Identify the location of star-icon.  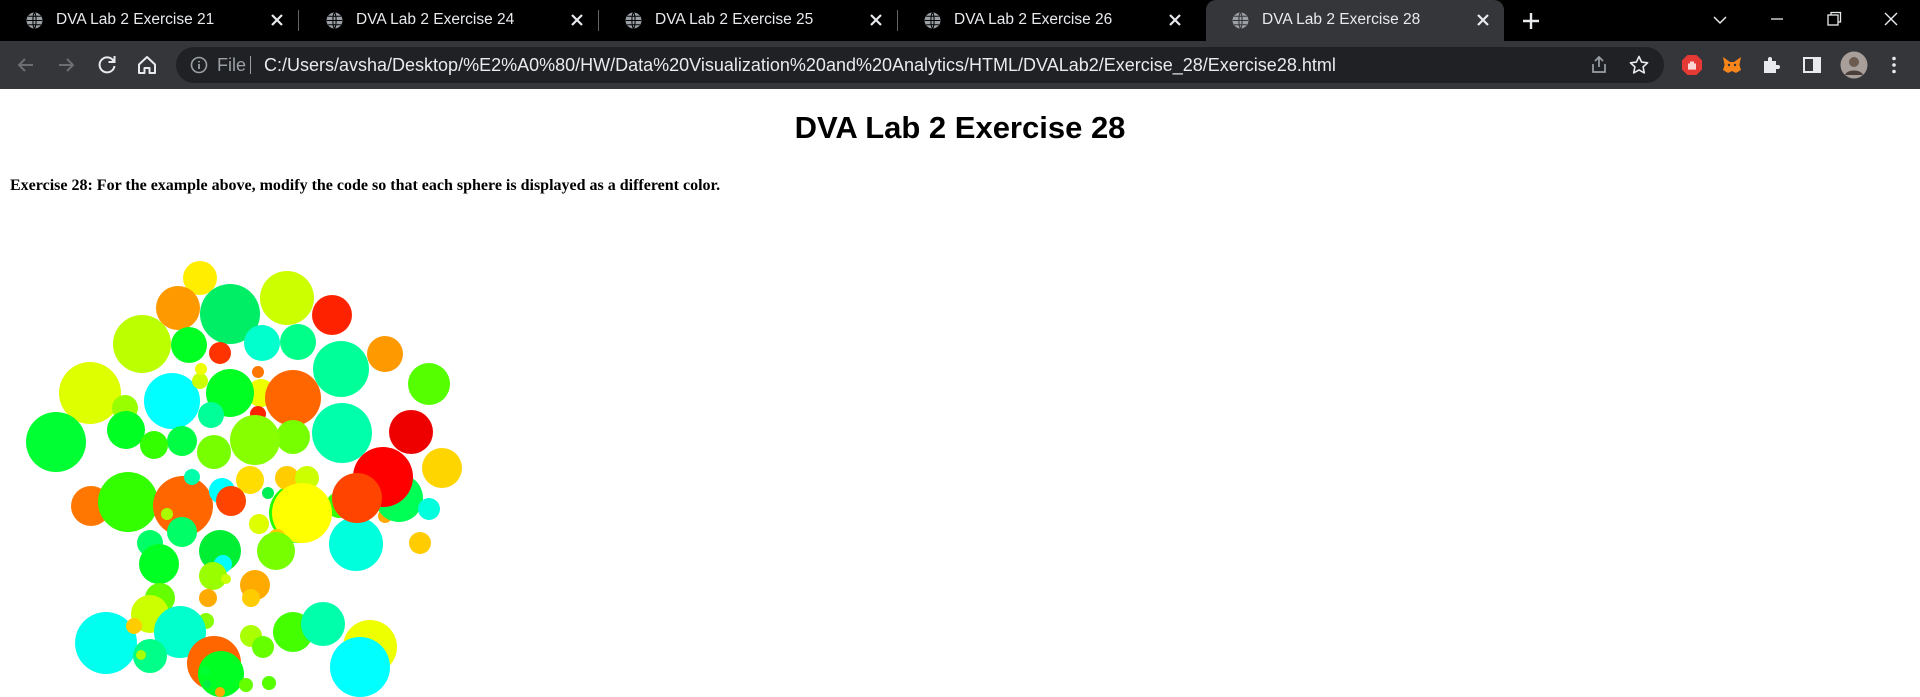
(1639, 65).